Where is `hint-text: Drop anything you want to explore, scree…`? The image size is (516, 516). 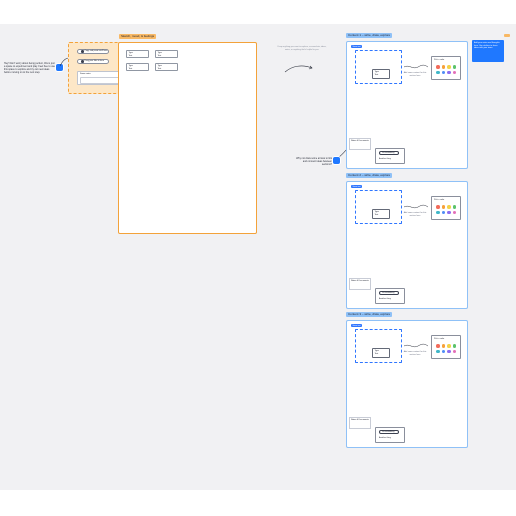 hint-text: Drop anything you want to explore, scree… is located at coordinates (302, 48).